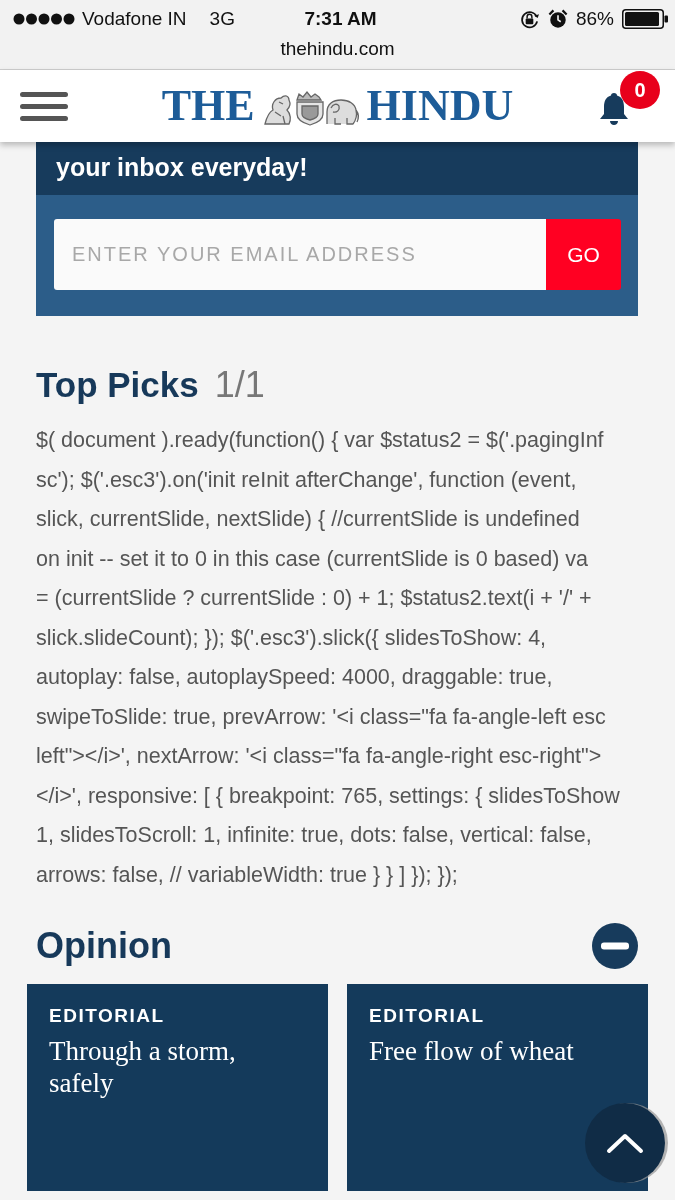  Describe the element at coordinates (472, 1051) in the screenshot. I see `card-headline: Free flow of wheat` at that location.